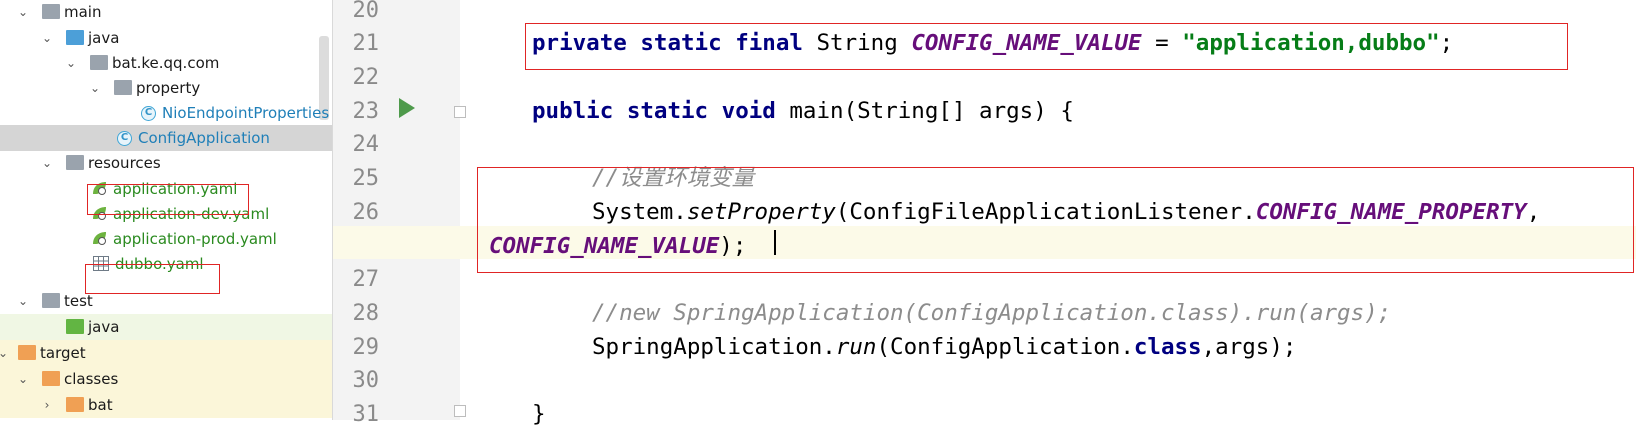  What do you see at coordinates (166, 38) in the screenshot?
I see `tree-item-java: ⌄ java` at bounding box center [166, 38].